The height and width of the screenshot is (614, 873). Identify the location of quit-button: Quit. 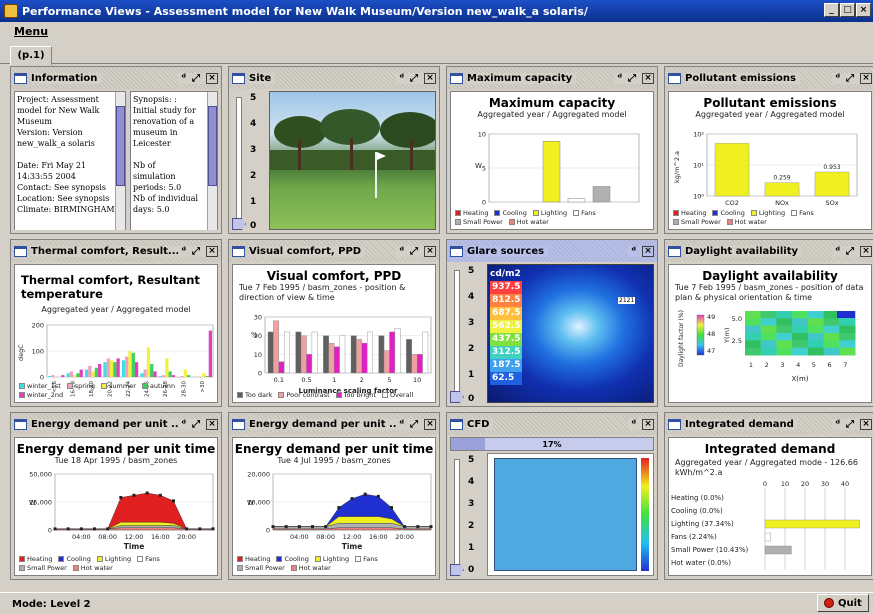
(843, 603).